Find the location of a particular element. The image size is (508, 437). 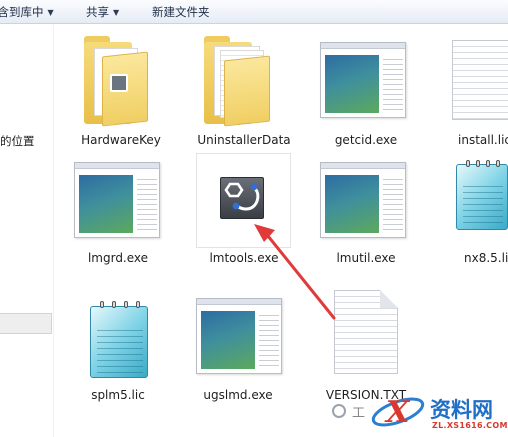

svg-text: X is located at coordinates (397, 412).